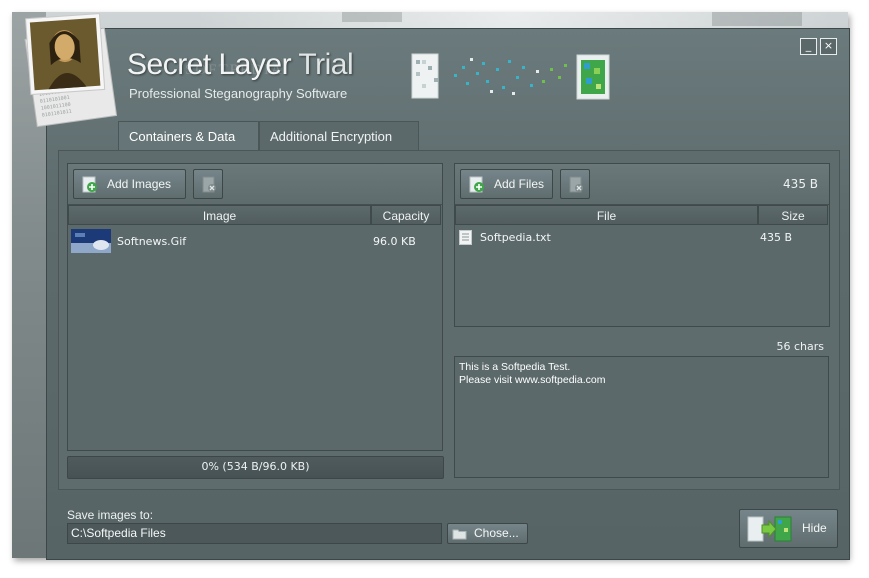 This screenshot has height=578, width=869. Describe the element at coordinates (339, 136) in the screenshot. I see `tab-additional-encryption: Additional Encryption` at that location.